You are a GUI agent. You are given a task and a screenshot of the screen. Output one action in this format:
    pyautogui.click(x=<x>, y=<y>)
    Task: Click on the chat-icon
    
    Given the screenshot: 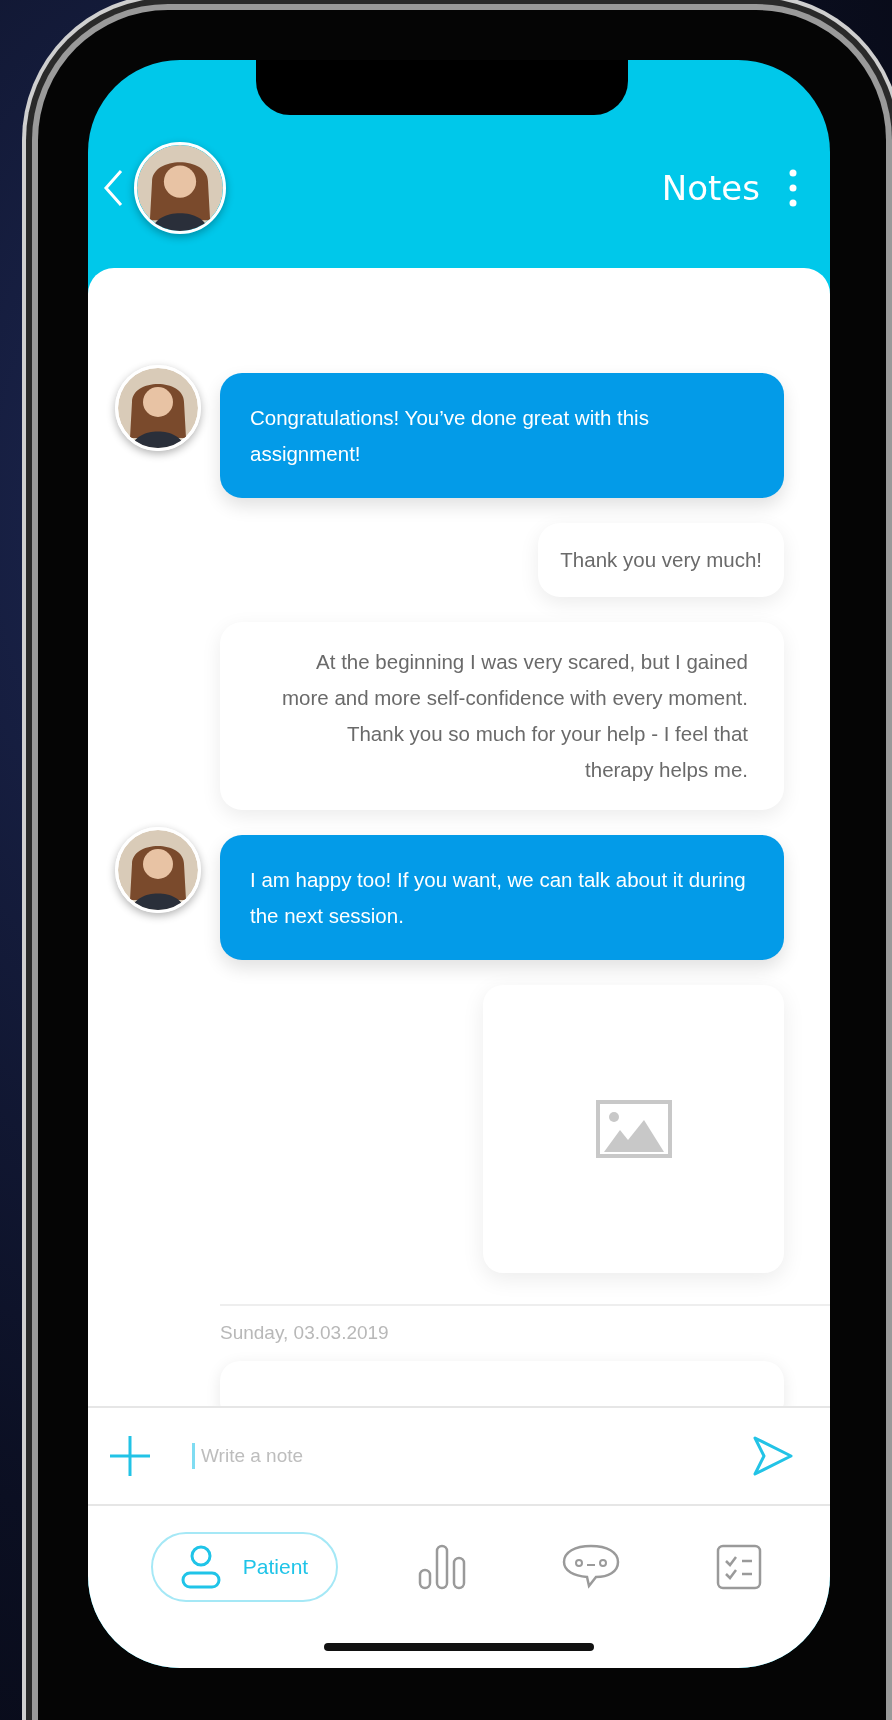 What is the action you would take?
    pyautogui.click(x=591, y=1567)
    